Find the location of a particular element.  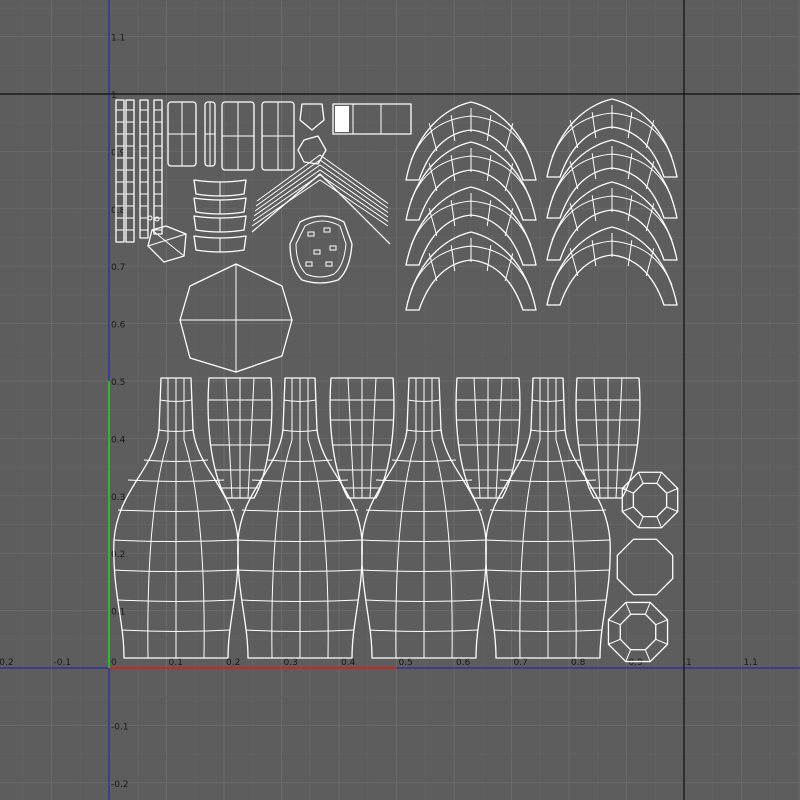

u-tick-label: 1 is located at coordinates (689, 663).